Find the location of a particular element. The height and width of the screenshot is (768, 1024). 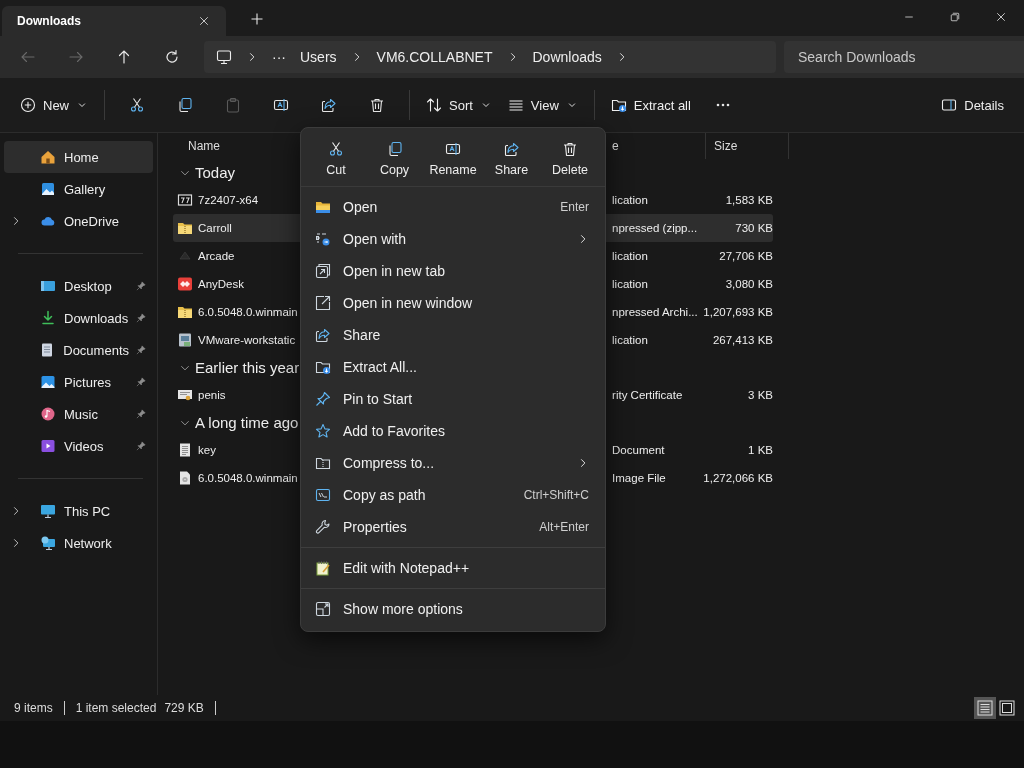

file-name: 7z2407-x64 is located at coordinates (229, 200).